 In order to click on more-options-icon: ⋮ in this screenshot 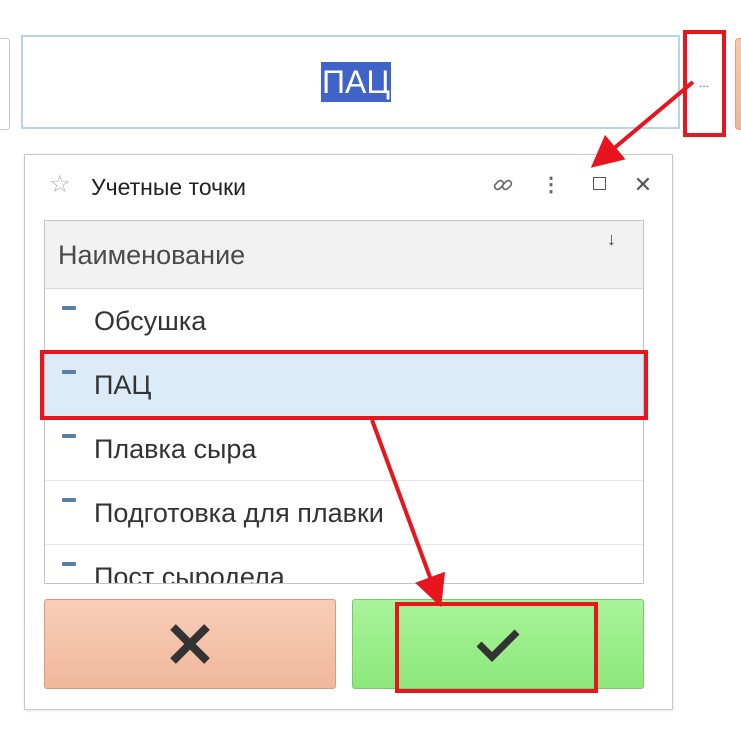, I will do `click(551, 185)`.